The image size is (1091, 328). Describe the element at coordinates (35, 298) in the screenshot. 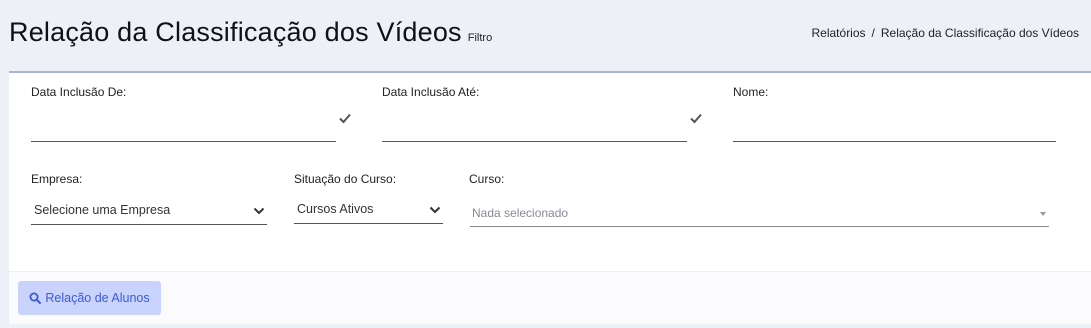

I see `search-icon` at that location.